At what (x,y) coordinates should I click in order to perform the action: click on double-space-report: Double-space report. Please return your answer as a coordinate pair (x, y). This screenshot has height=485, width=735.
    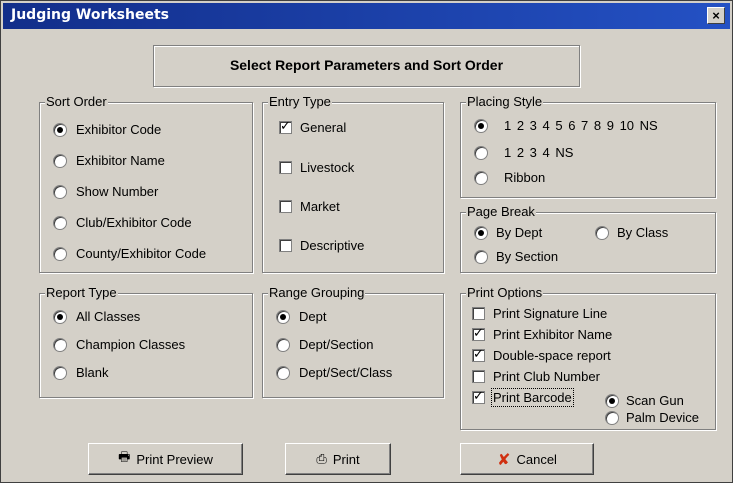
    Looking at the image, I should click on (541, 355).